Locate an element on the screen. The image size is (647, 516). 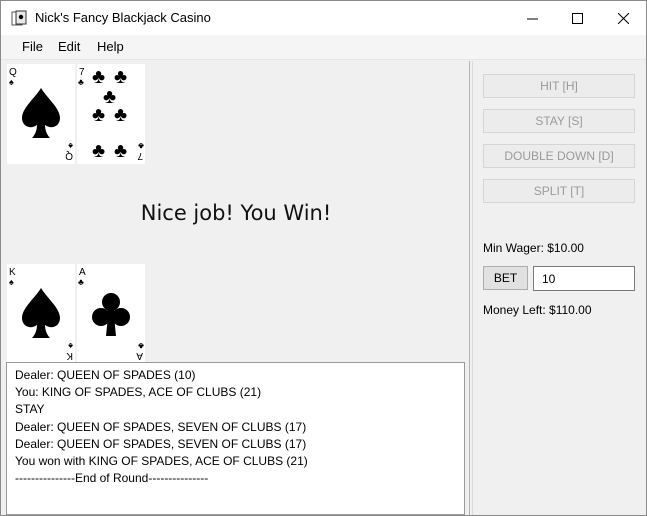
menu-edit: Edit is located at coordinates (69, 46).